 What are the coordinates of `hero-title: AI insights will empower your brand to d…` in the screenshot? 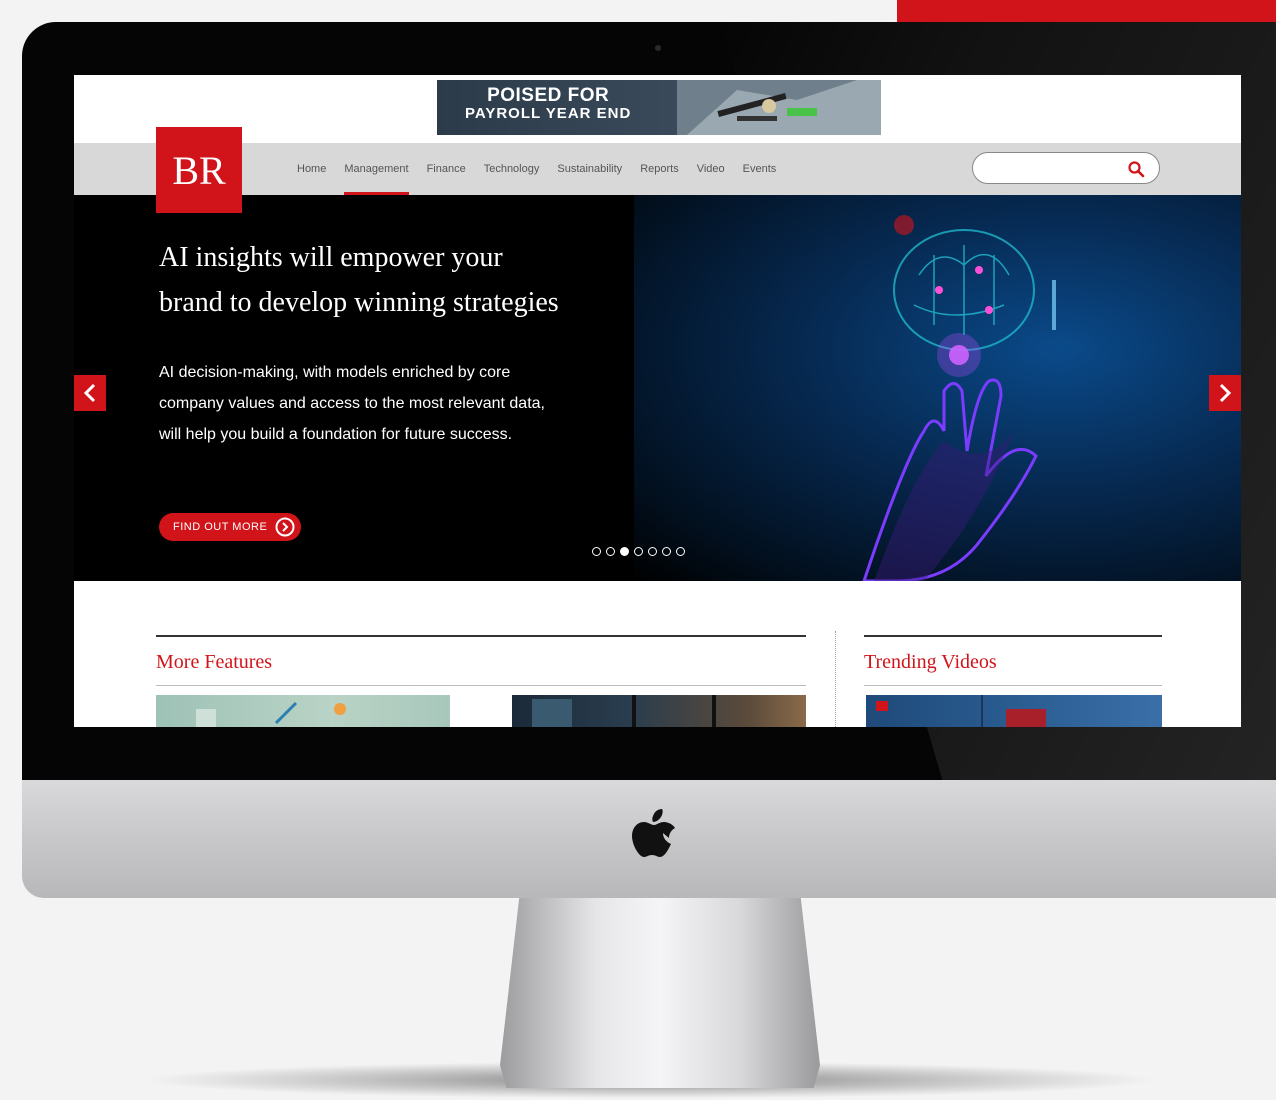 It's located at (394, 280).